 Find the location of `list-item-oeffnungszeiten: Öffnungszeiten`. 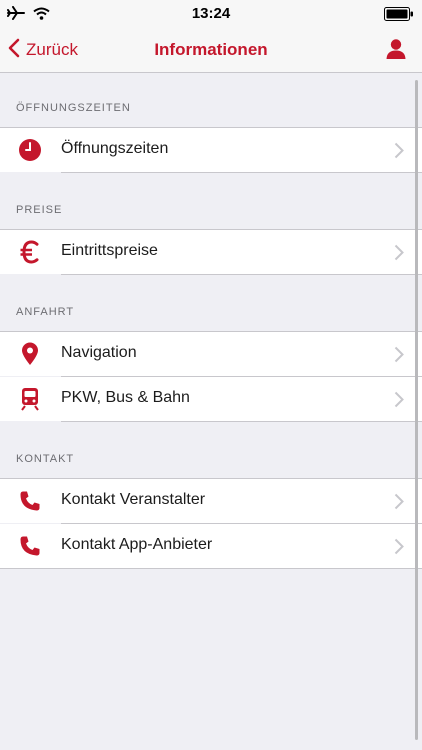

list-item-oeffnungszeiten: Öffnungszeiten is located at coordinates (211, 150).